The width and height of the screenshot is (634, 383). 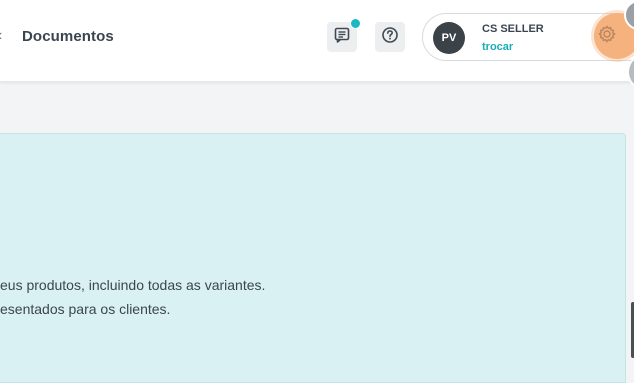 I want to click on notification-badge, so click(x=355, y=23).